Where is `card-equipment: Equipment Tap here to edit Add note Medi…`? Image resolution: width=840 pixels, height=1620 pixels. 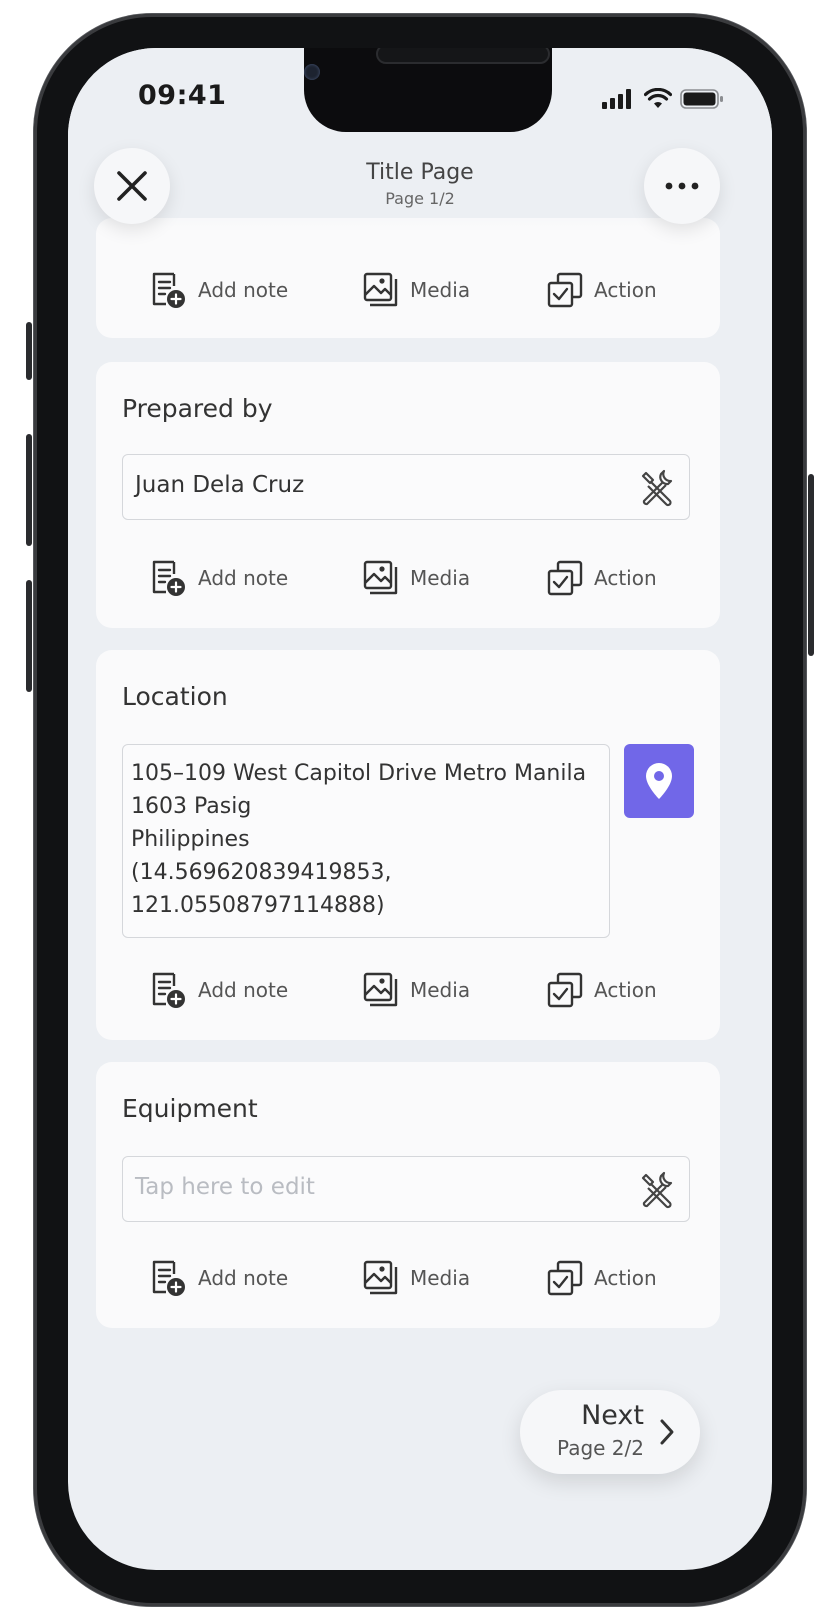 card-equipment: Equipment Tap here to edit Add note Medi… is located at coordinates (408, 1195).